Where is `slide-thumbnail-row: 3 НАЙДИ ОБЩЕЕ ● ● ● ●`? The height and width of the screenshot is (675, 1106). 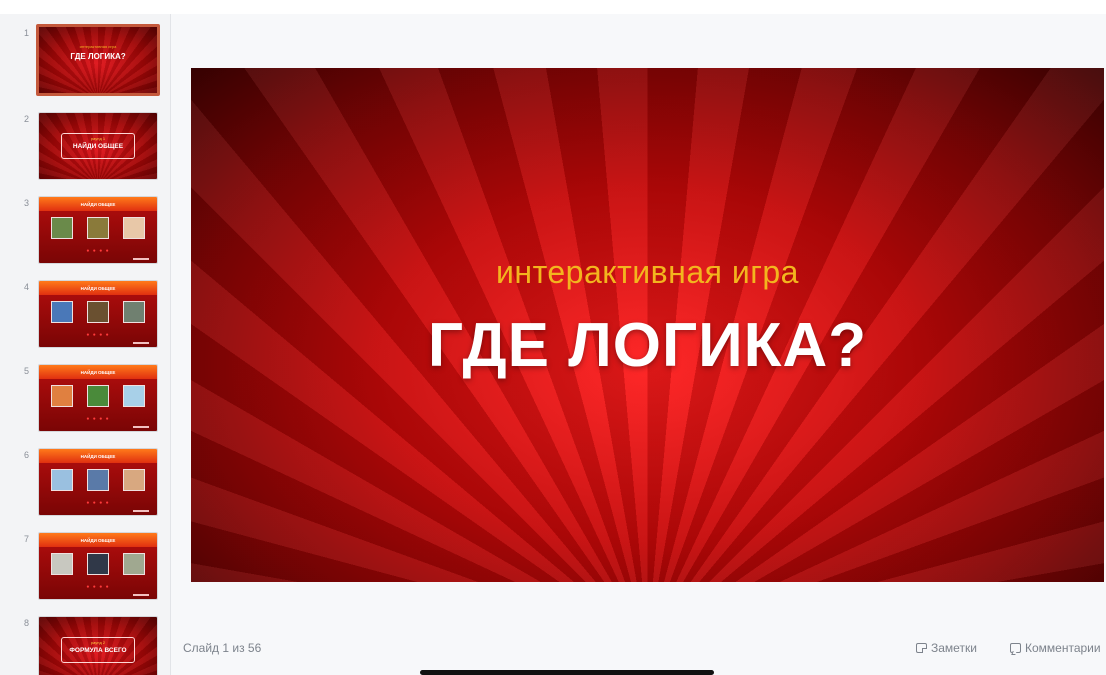 slide-thumbnail-row: 3 НАЙДИ ОБЩЕЕ ● ● ● ● is located at coordinates (85, 232).